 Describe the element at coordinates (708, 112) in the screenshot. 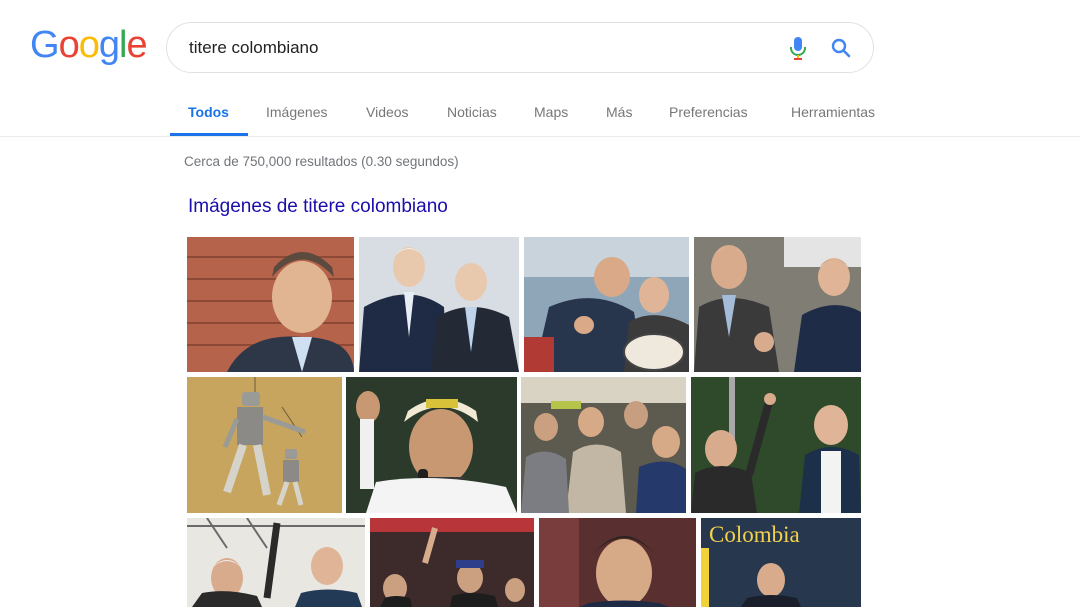

I see `tab-preferencias: Preferencias` at that location.